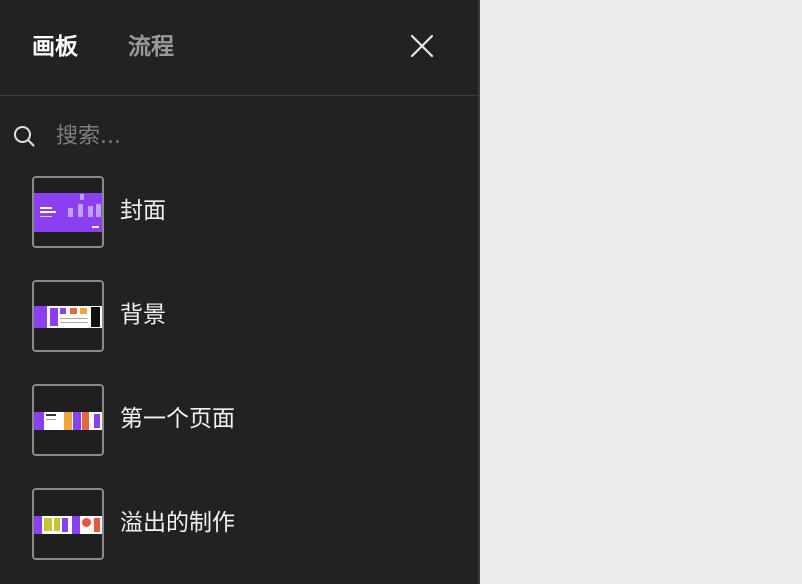 The width and height of the screenshot is (802, 584). Describe the element at coordinates (239, 532) in the screenshot. I see `board-item-overflow: 溢出的制作` at that location.